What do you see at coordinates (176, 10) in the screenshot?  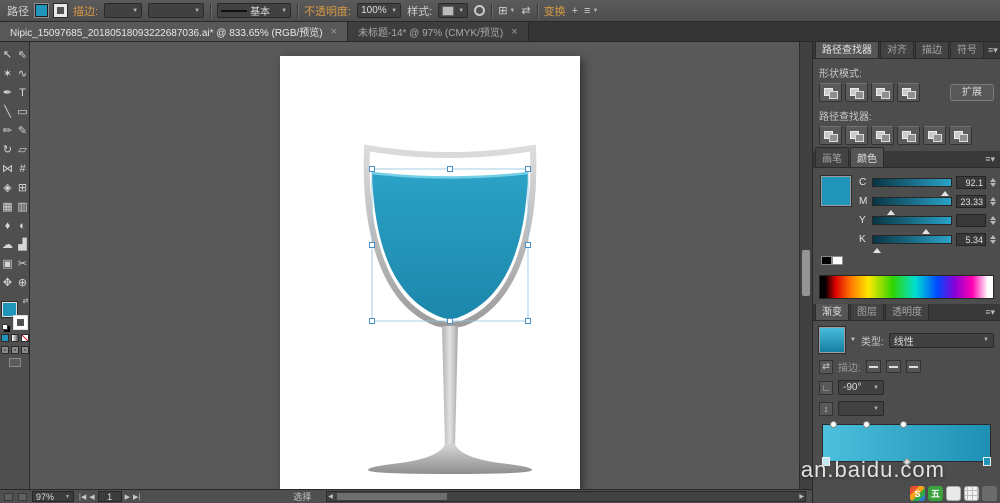 I see `width-profile-select: ▼` at bounding box center [176, 10].